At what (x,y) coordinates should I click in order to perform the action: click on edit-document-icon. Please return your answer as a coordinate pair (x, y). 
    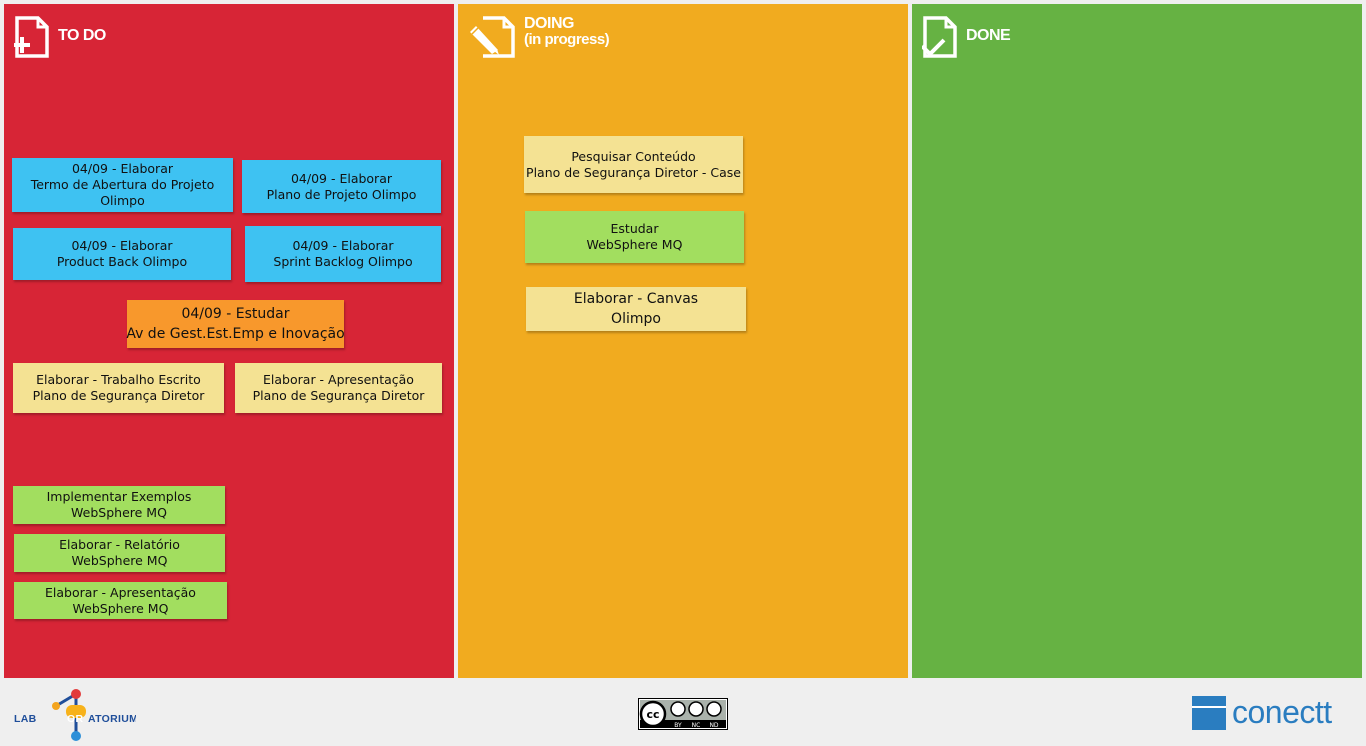
    Looking at the image, I should click on (492, 37).